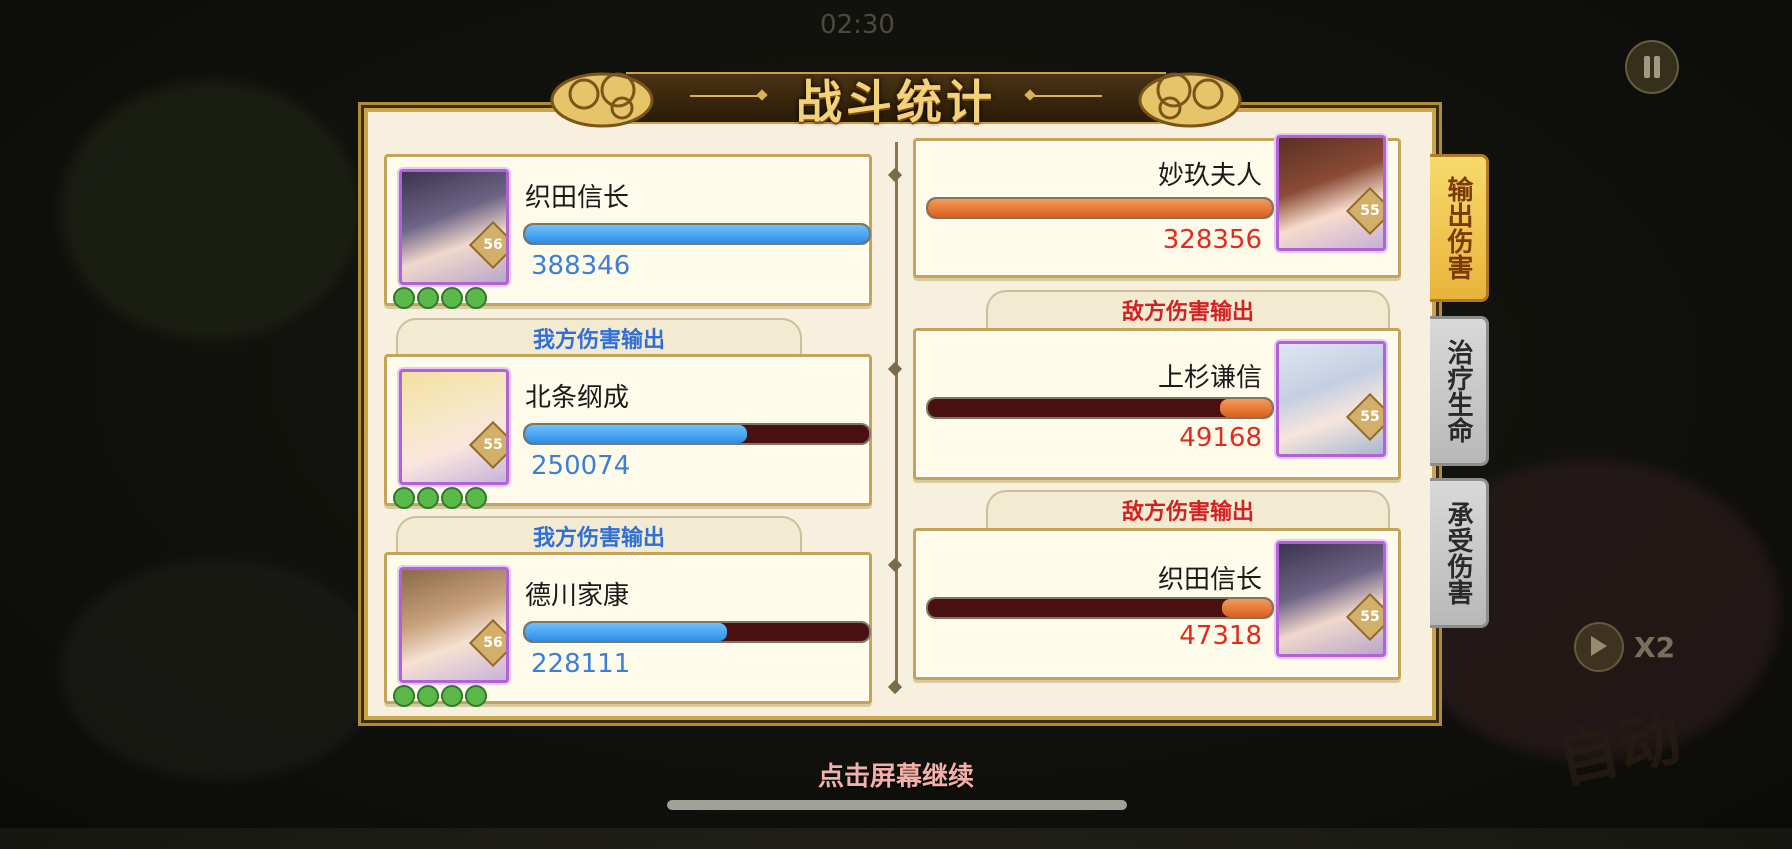 This screenshot has height=849, width=1792. I want to click on tab-healing: 治疗生命, so click(1459, 391).